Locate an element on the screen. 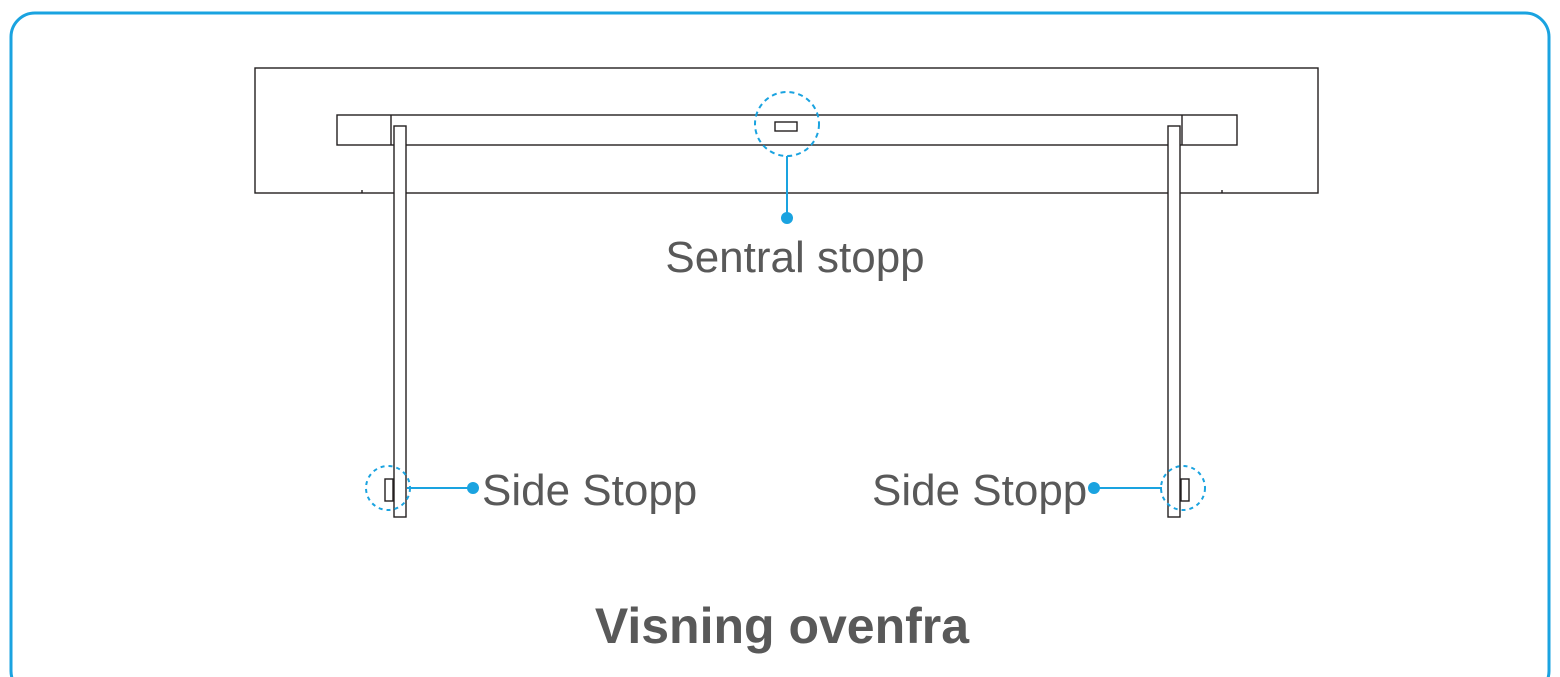 This screenshot has height=677, width=1560. right-side-stop is located at coordinates (1185, 490).